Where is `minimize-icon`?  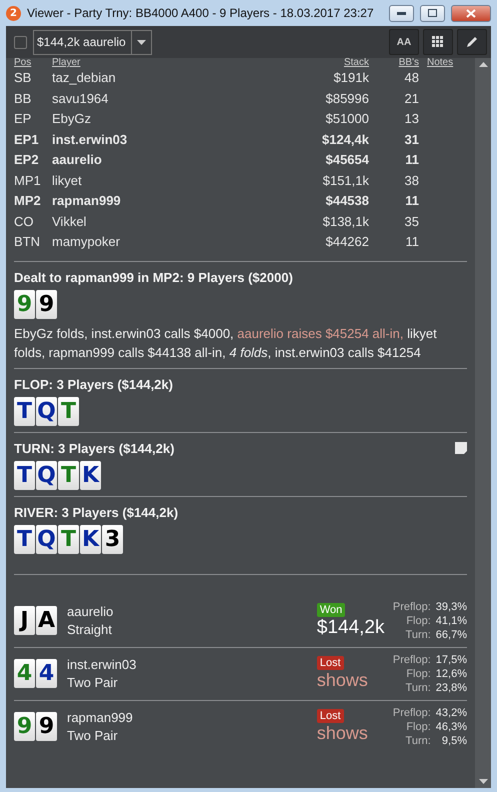 minimize-icon is located at coordinates (401, 13).